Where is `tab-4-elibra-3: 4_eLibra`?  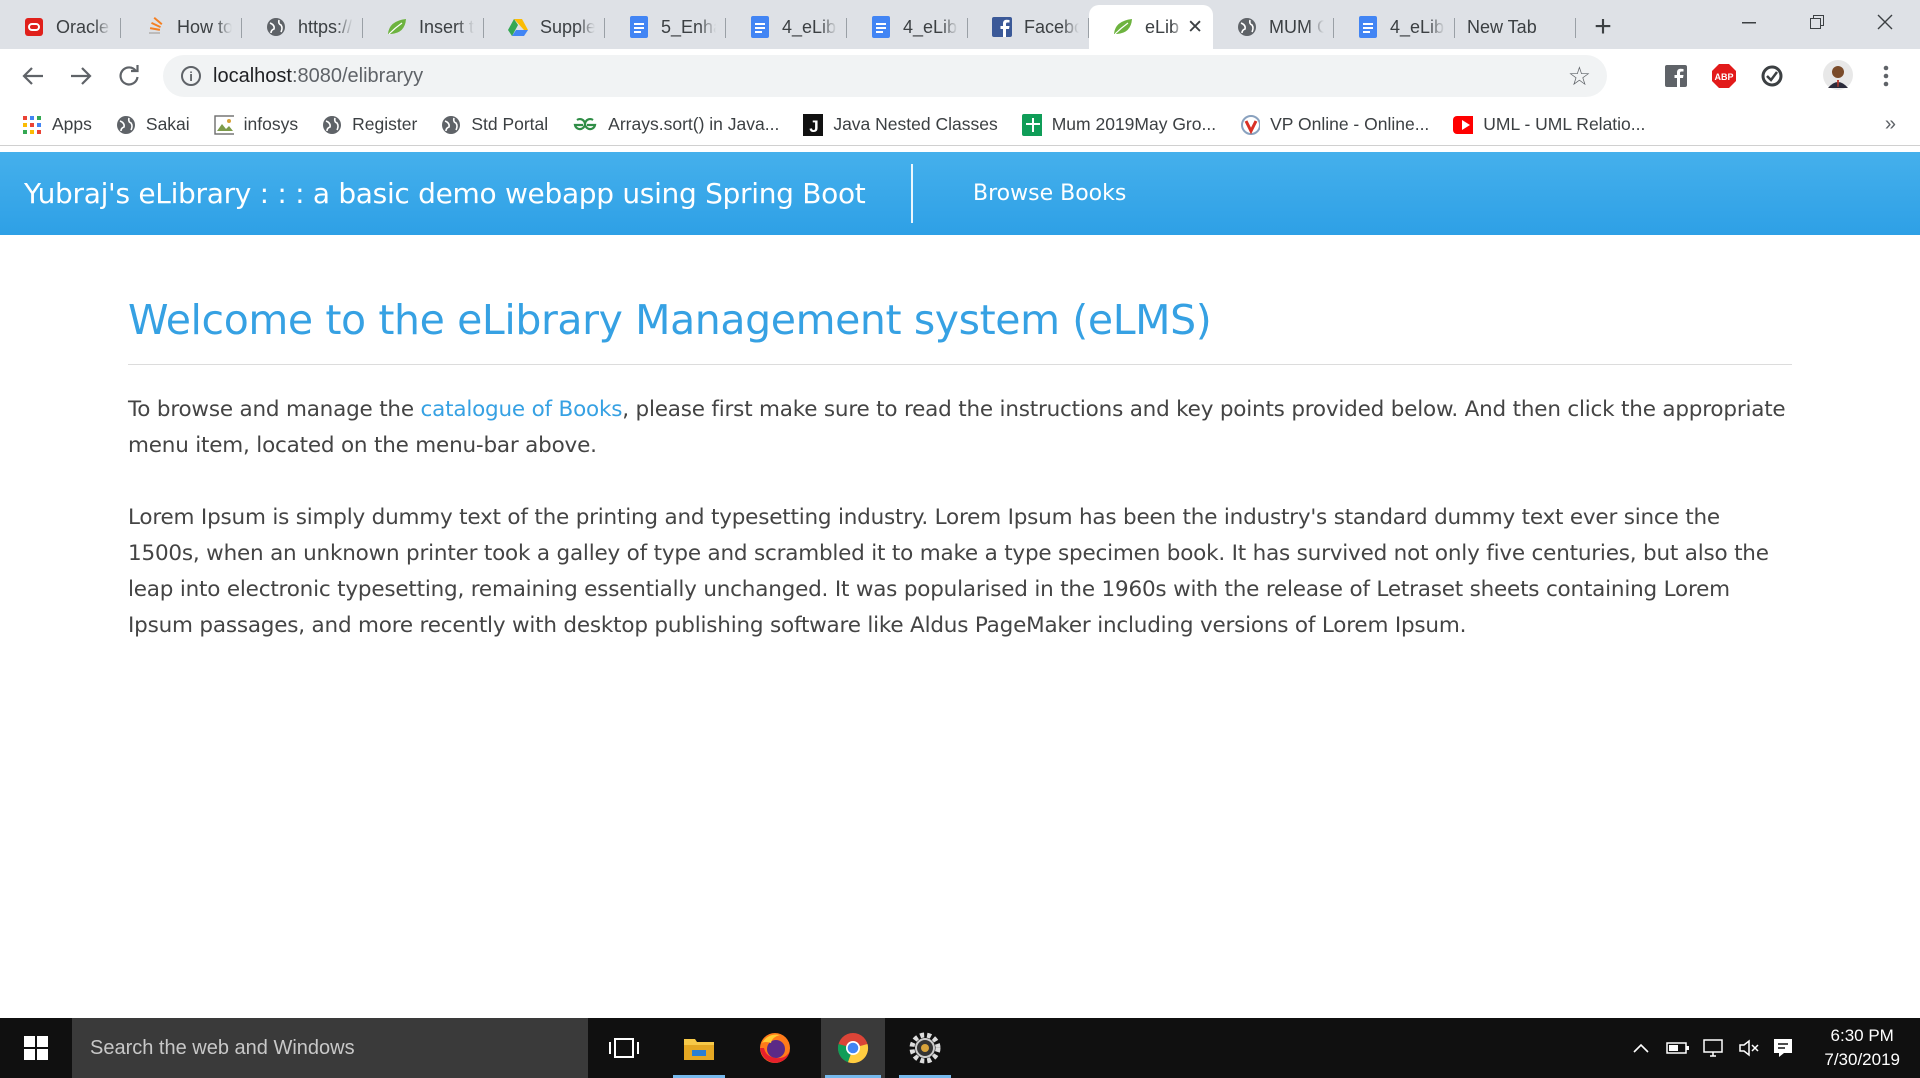 tab-4-elibra-3: 4_eLibra is located at coordinates (1394, 27).